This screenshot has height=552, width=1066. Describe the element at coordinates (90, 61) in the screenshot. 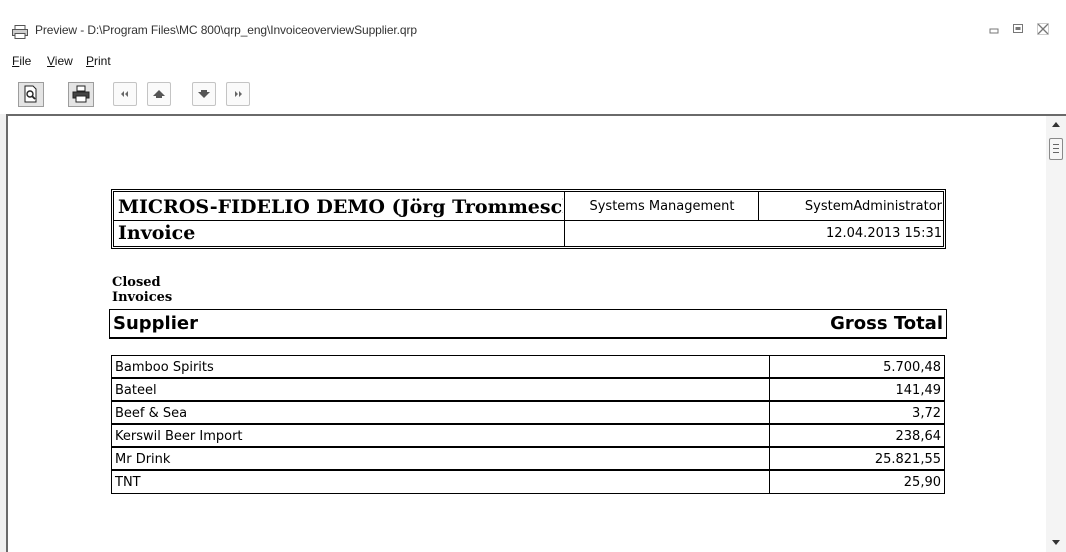

I see `menu-print-hotkey: P` at that location.